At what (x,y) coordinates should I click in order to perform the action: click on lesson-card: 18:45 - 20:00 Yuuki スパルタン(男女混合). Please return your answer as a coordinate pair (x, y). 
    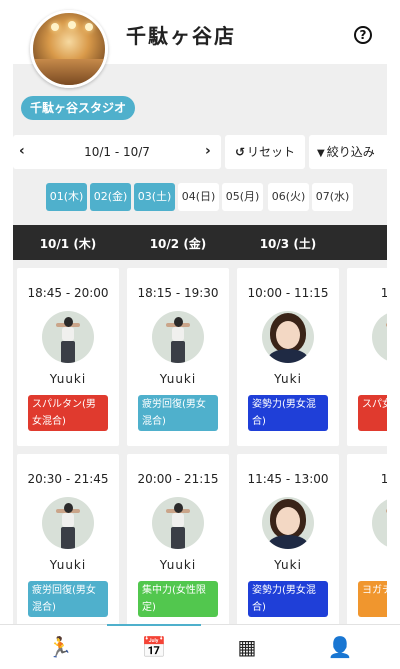
    Looking at the image, I should click on (68, 357).